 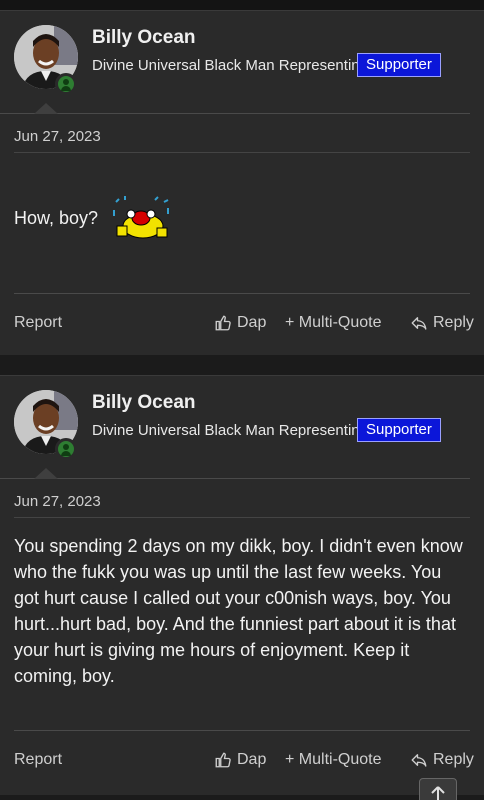 What do you see at coordinates (438, 793) in the screenshot?
I see `arrow-up-icon` at bounding box center [438, 793].